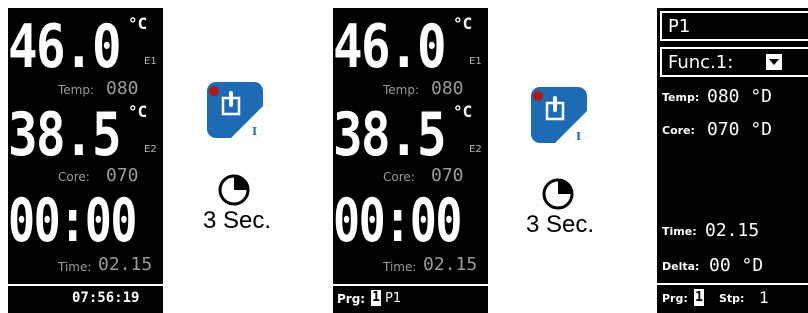 This screenshot has height=313, width=808. I want to click on time-value: 02.15, so click(732, 230).